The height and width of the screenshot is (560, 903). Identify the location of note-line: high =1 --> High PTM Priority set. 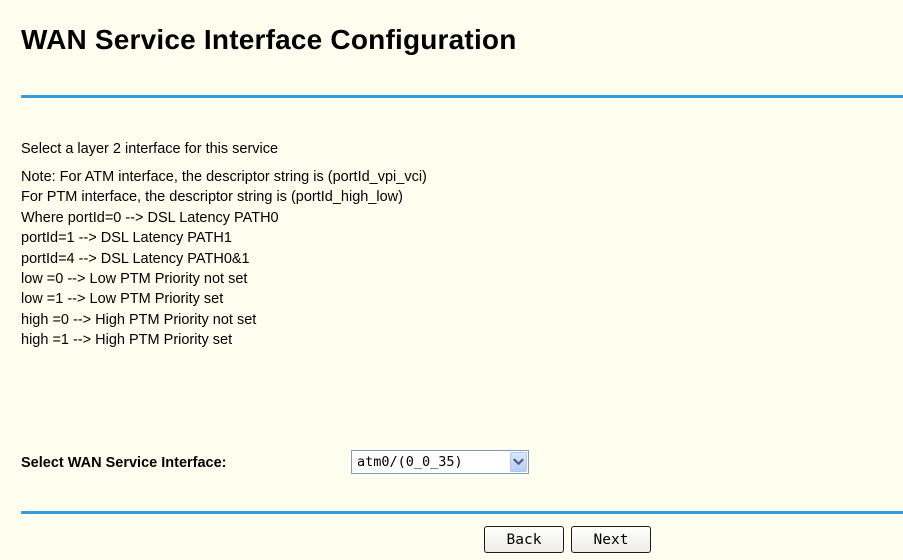
(127, 340).